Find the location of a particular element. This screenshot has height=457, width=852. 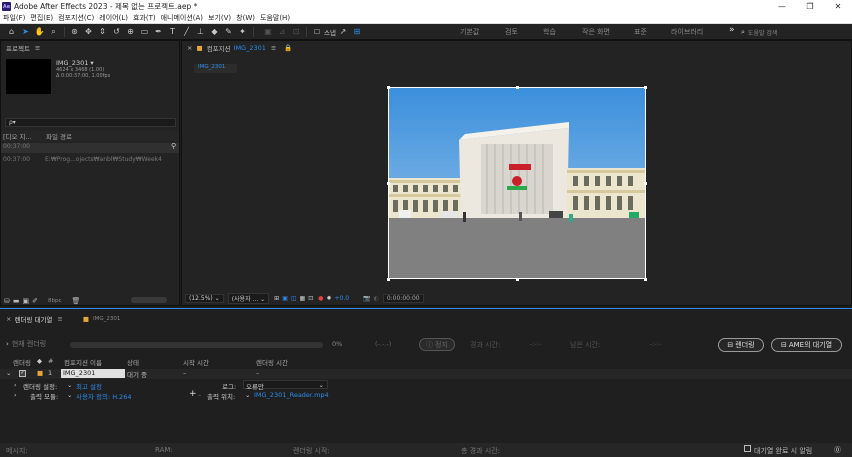

region-of-interest-icon: ◫ is located at coordinates (294, 298).